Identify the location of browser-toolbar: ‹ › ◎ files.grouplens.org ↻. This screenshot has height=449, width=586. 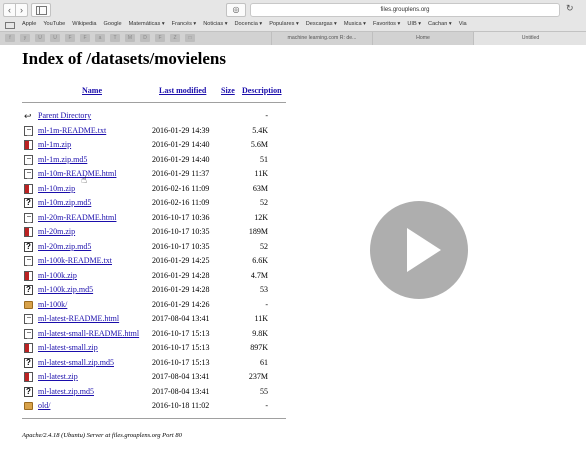
(293, 9).